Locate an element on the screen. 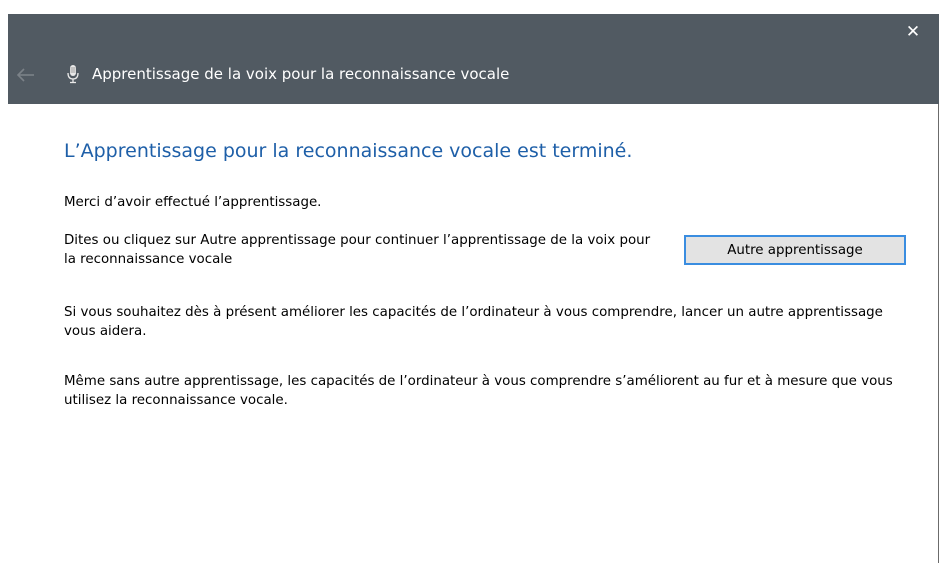  more-training-button: Autre apprentissage is located at coordinates (795, 250).